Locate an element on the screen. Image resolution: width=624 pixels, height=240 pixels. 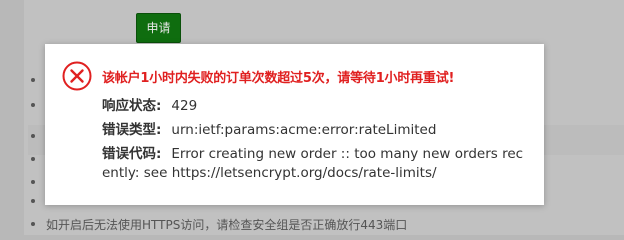
code-label: 错误代码: is located at coordinates (132, 154).